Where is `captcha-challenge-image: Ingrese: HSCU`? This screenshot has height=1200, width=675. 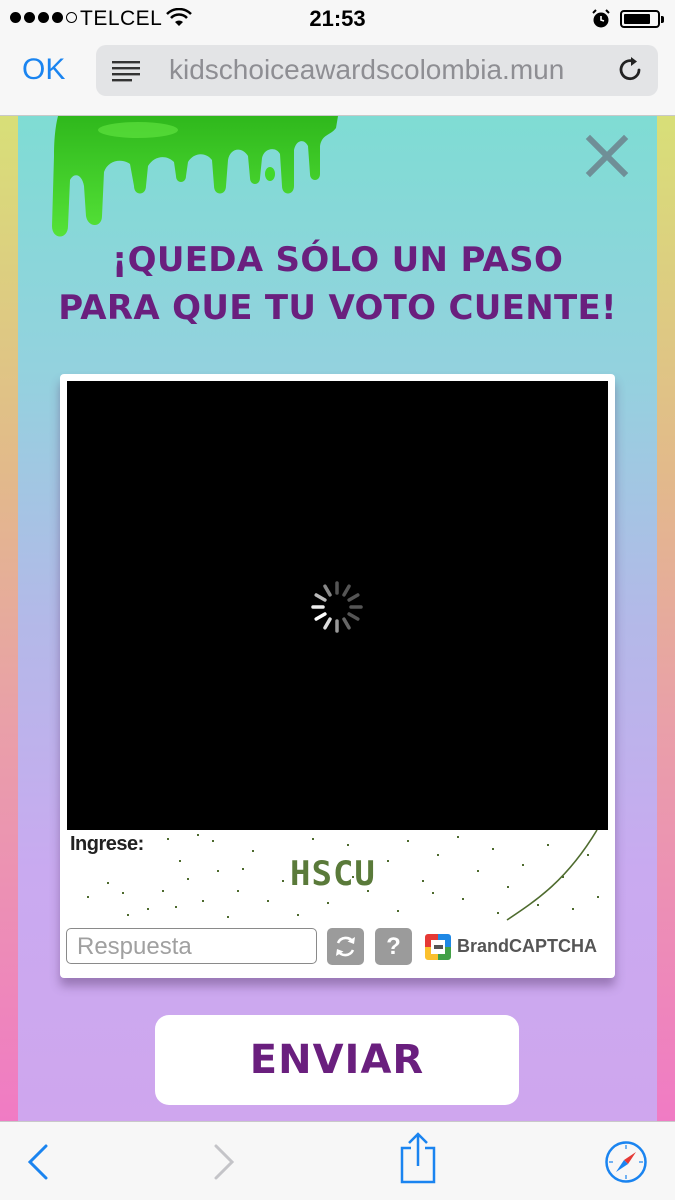 captcha-challenge-image: Ingrese: HSCU is located at coordinates (337, 876).